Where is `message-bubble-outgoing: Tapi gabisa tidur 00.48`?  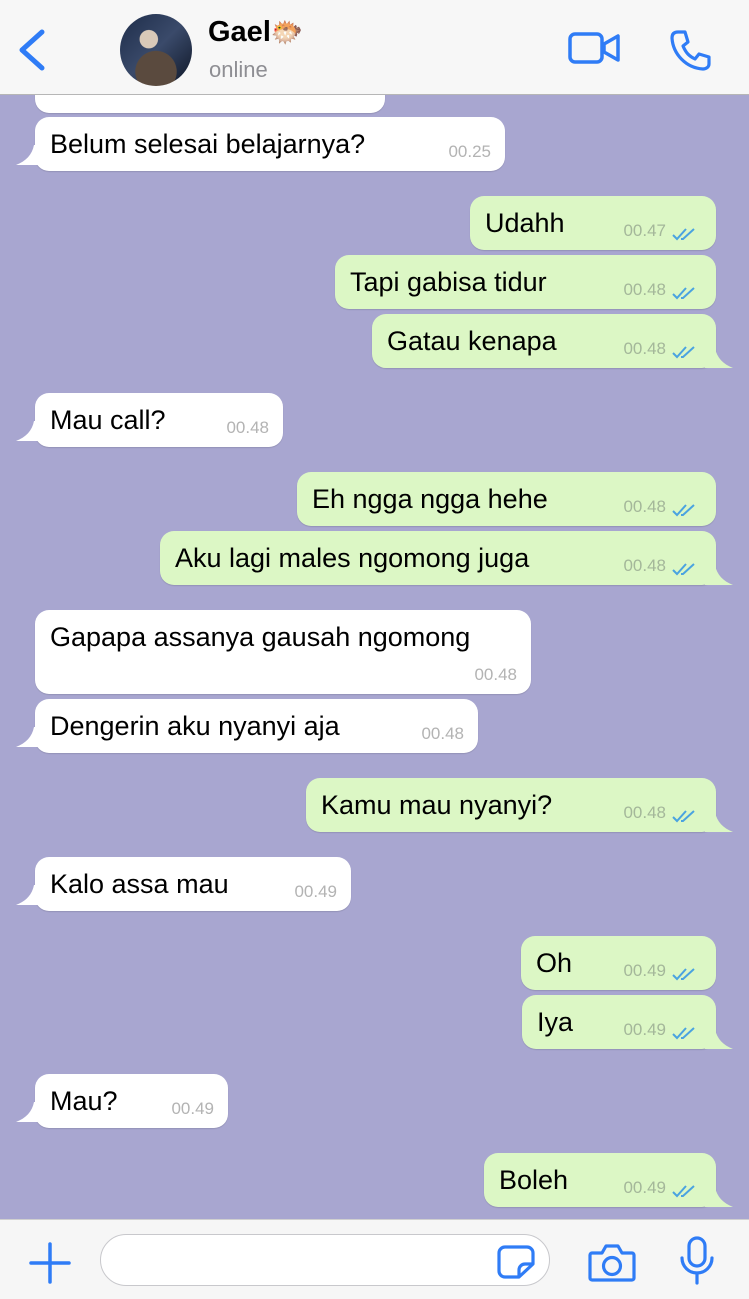
message-bubble-outgoing: Tapi gabisa tidur 00.48 is located at coordinates (525, 282).